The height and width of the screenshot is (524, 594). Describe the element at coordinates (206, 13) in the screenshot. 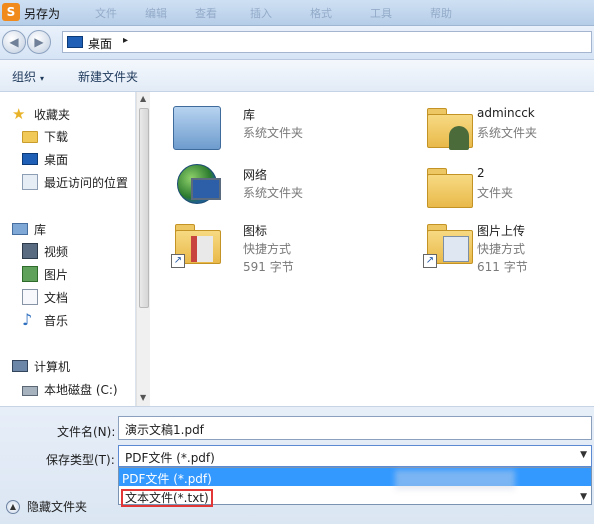

I see `ghost-menu-view: 查看` at that location.